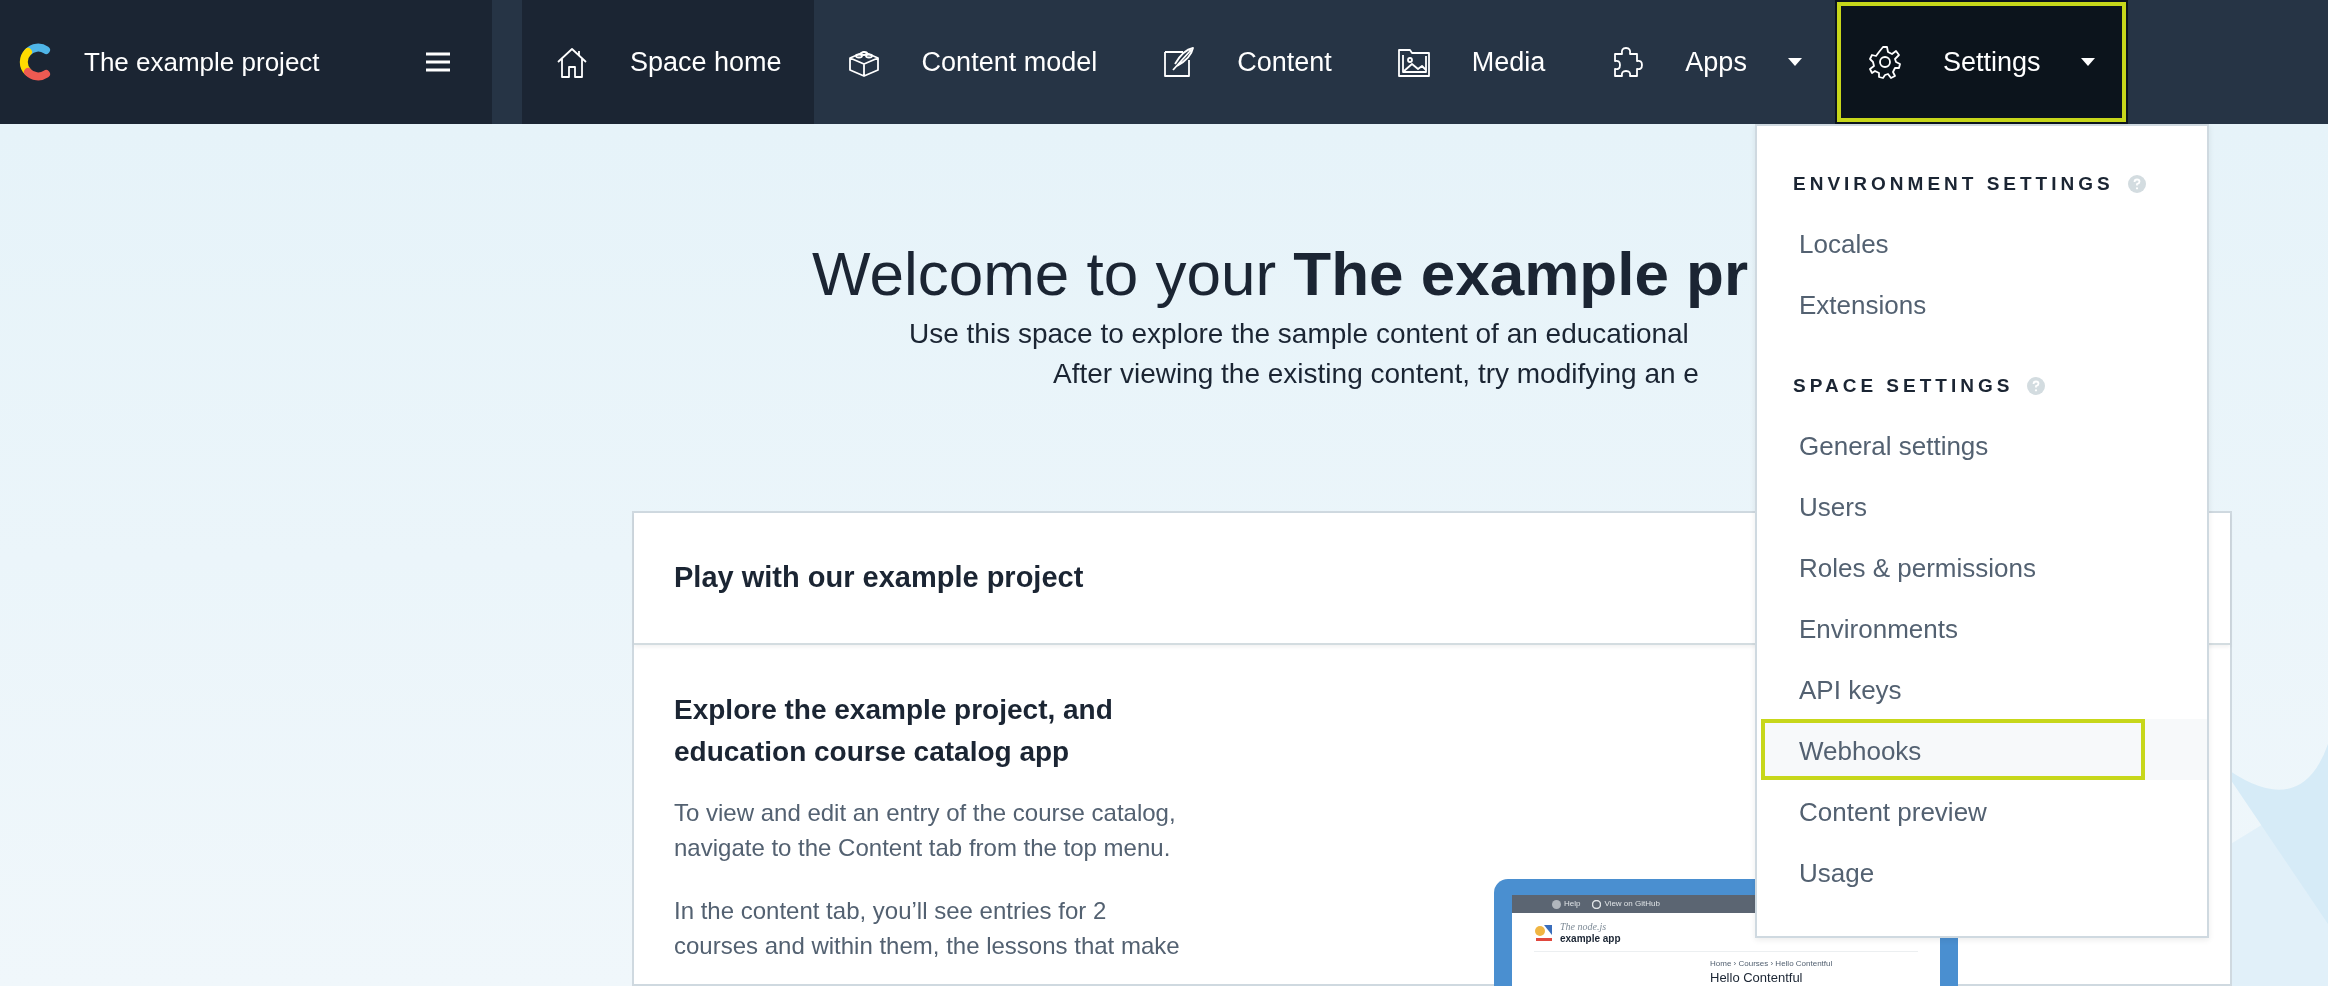 The height and width of the screenshot is (986, 2328). I want to click on brand-tagline: The node.js, so click(1584, 927).